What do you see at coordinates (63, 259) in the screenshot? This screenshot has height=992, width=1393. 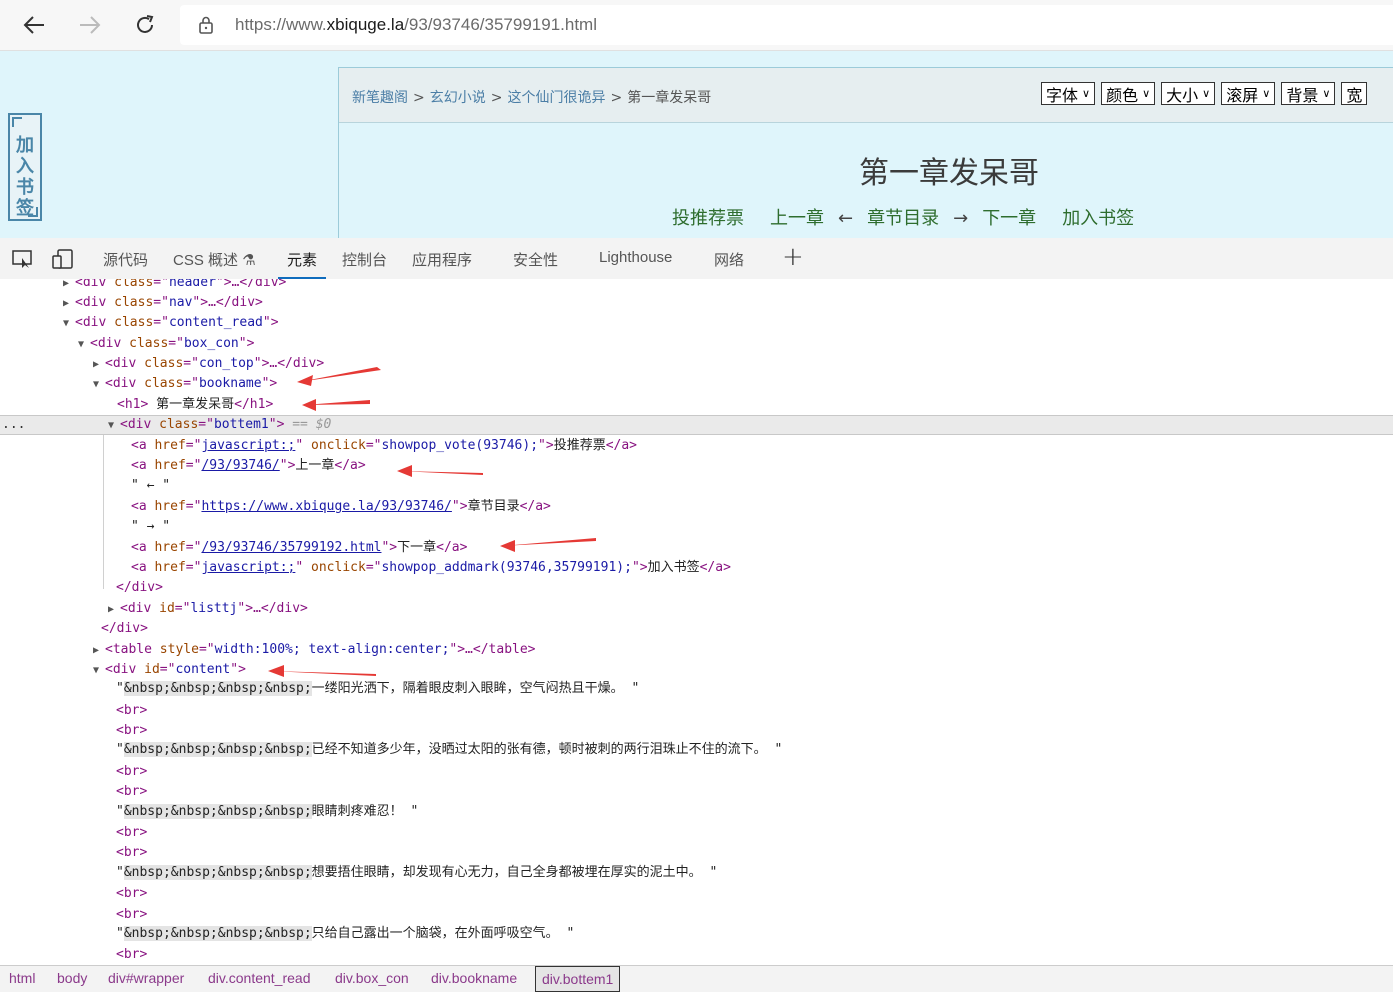 I see `device-emulation-icon` at bounding box center [63, 259].